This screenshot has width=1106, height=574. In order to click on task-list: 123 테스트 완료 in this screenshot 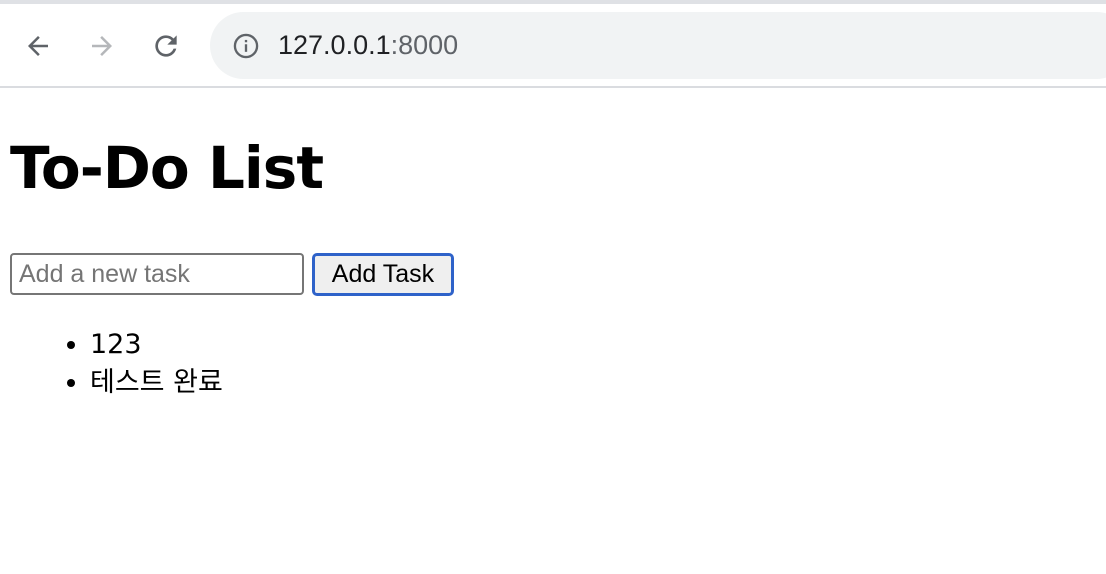, I will do `click(116, 364)`.